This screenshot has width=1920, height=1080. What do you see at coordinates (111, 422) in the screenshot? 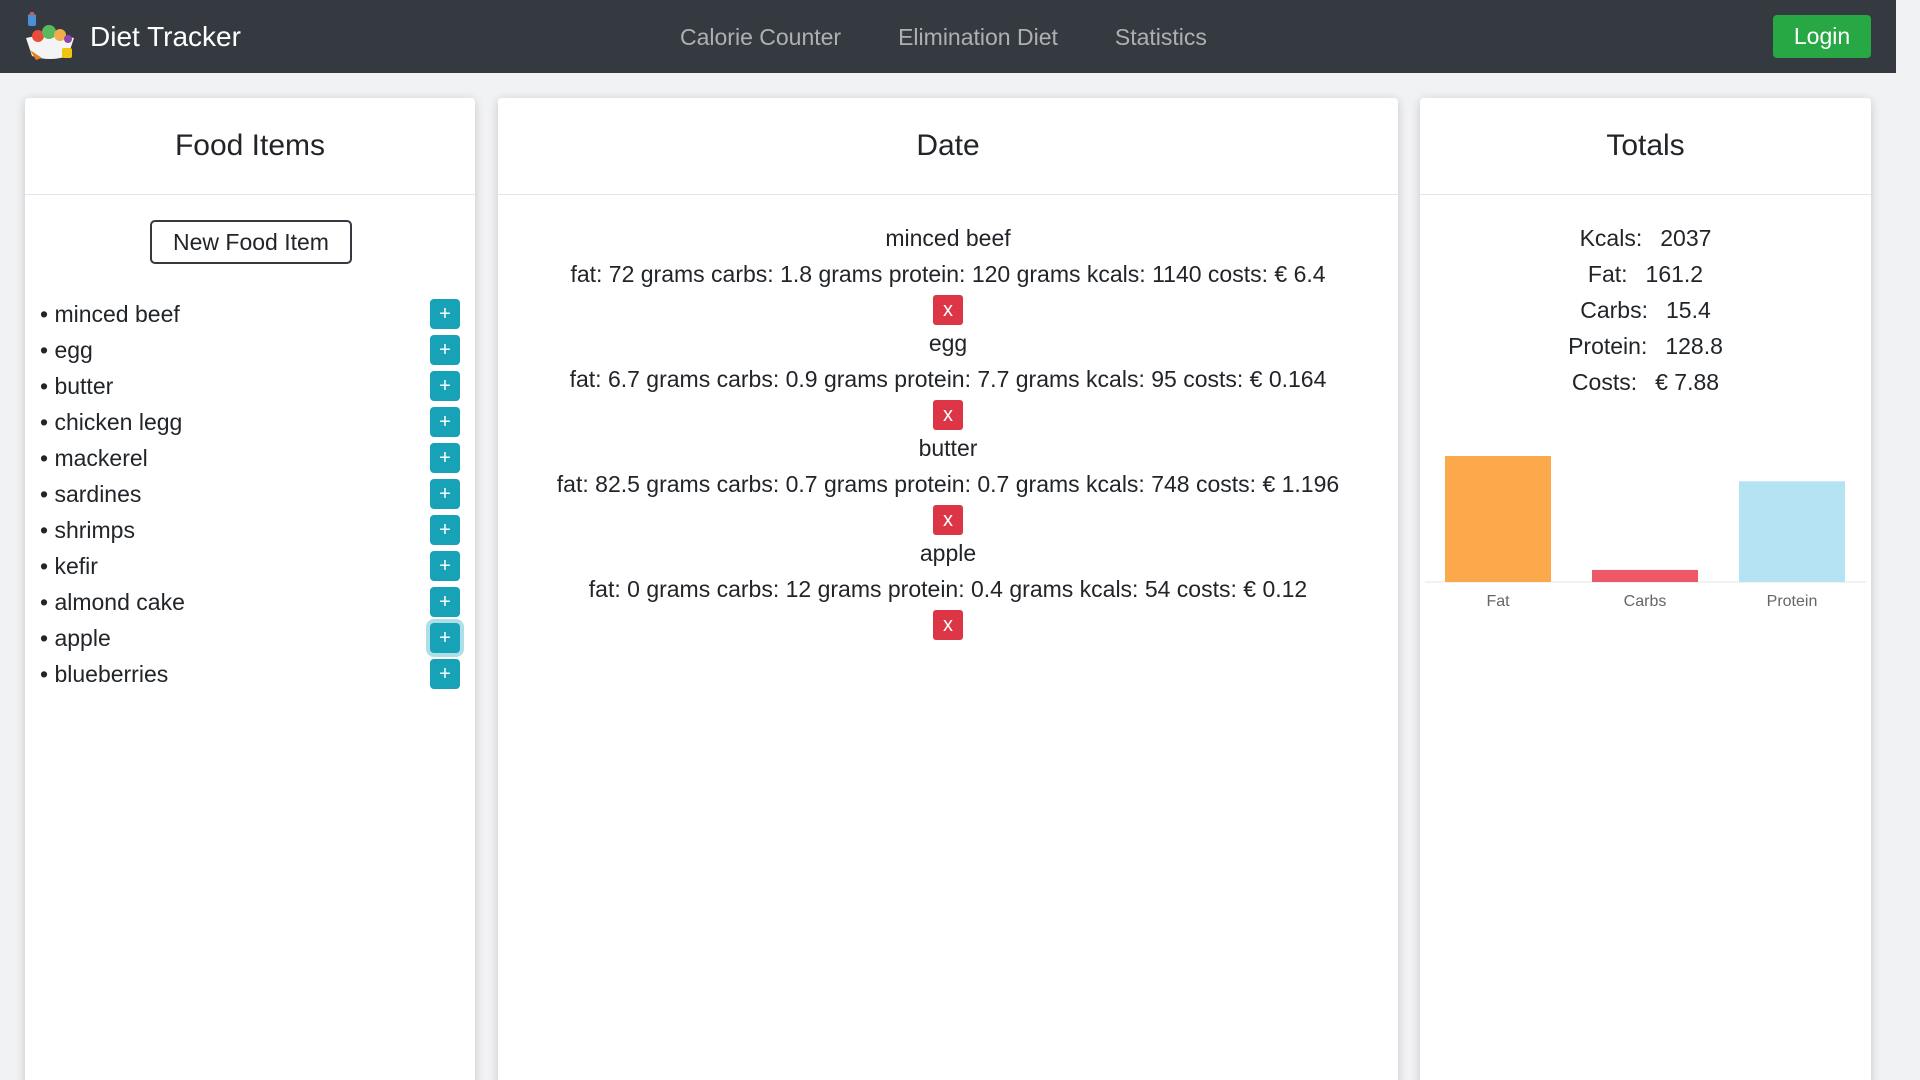
I see `food-item-name: chicken legg` at bounding box center [111, 422].